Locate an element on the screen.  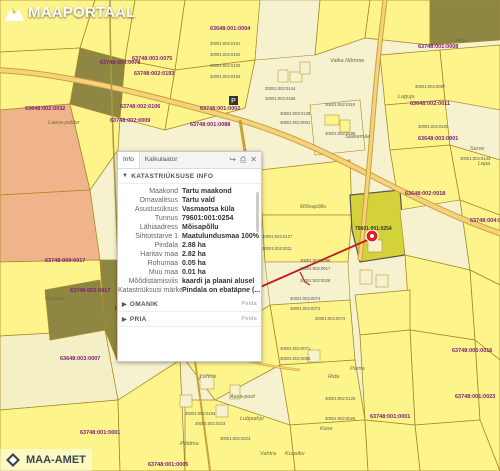
selected-parcel-label: 79601:001:0254 is located at coordinates (373, 229).